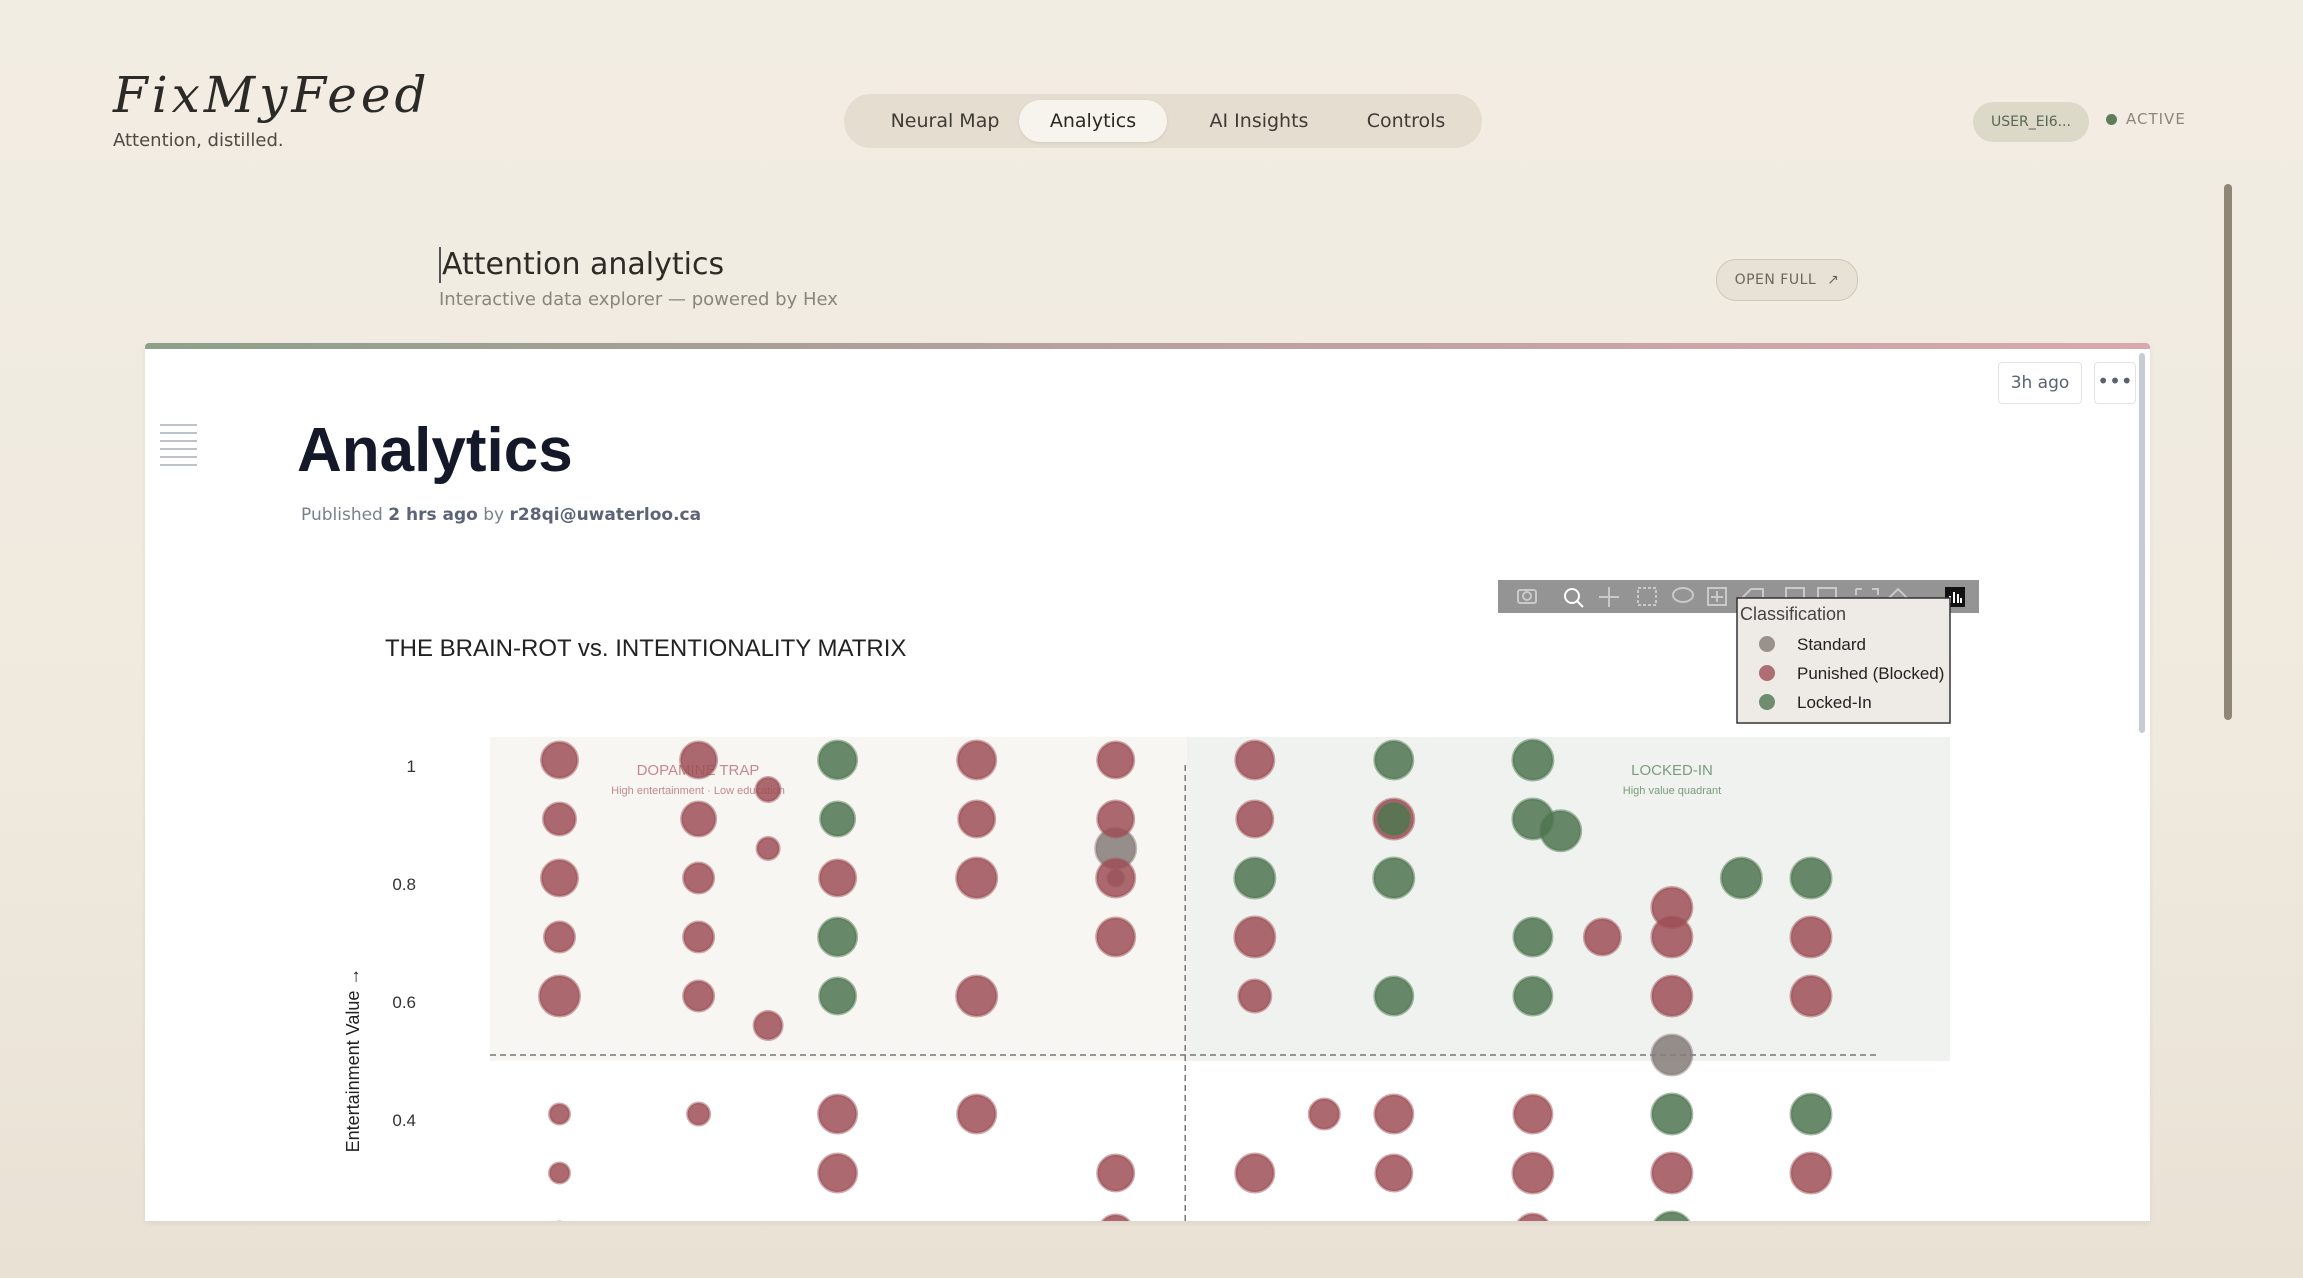 This screenshot has width=2303, height=1278. I want to click on tab-neural-map: Neural Map, so click(945, 121).